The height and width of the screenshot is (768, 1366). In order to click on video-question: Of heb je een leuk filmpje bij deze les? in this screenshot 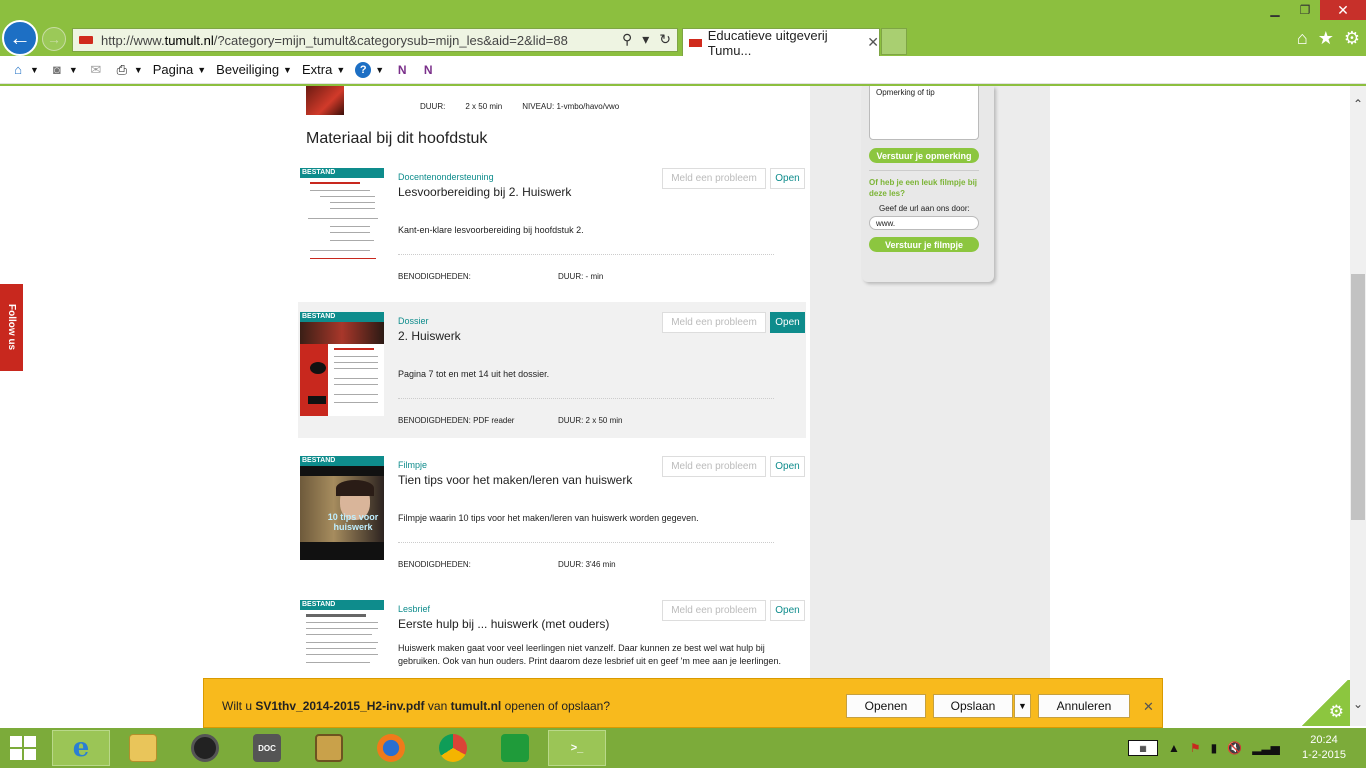, I will do `click(923, 188)`.